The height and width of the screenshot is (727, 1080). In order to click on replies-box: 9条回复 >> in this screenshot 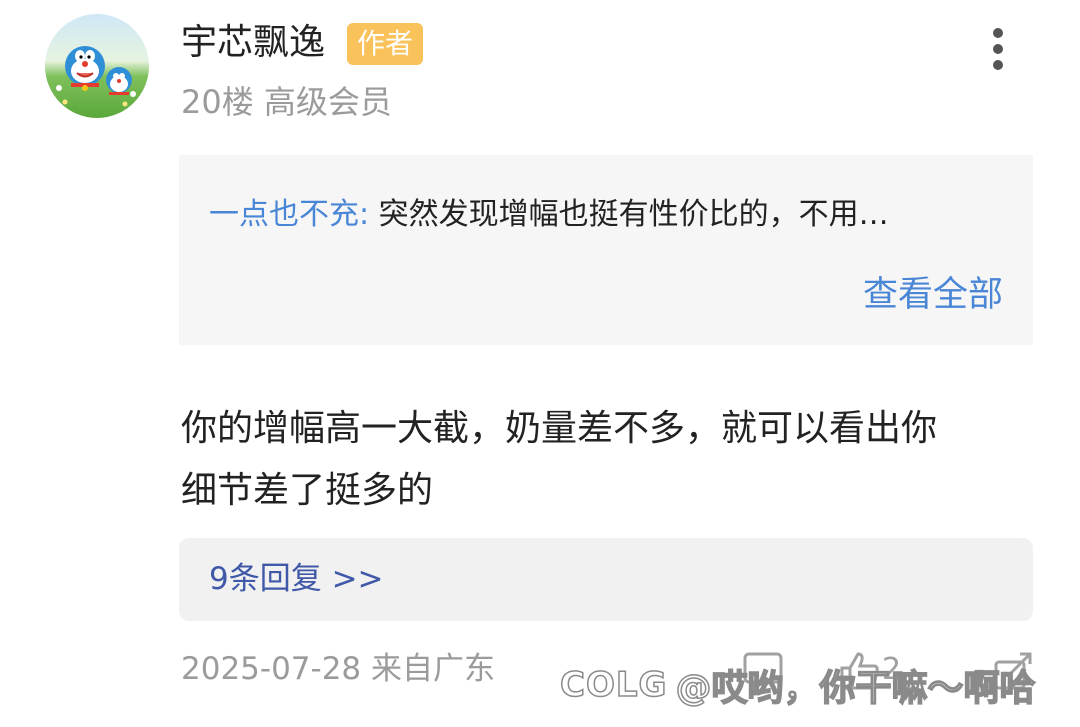, I will do `click(606, 579)`.